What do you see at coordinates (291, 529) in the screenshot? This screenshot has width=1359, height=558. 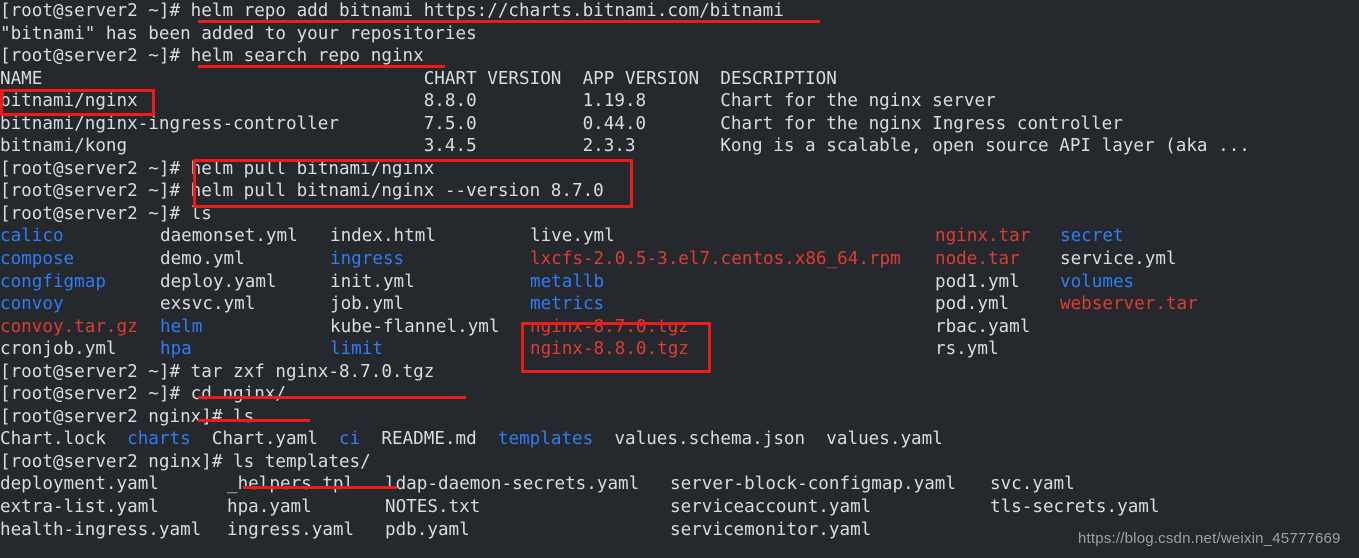 I see `ls-entry: ingress.yaml` at bounding box center [291, 529].